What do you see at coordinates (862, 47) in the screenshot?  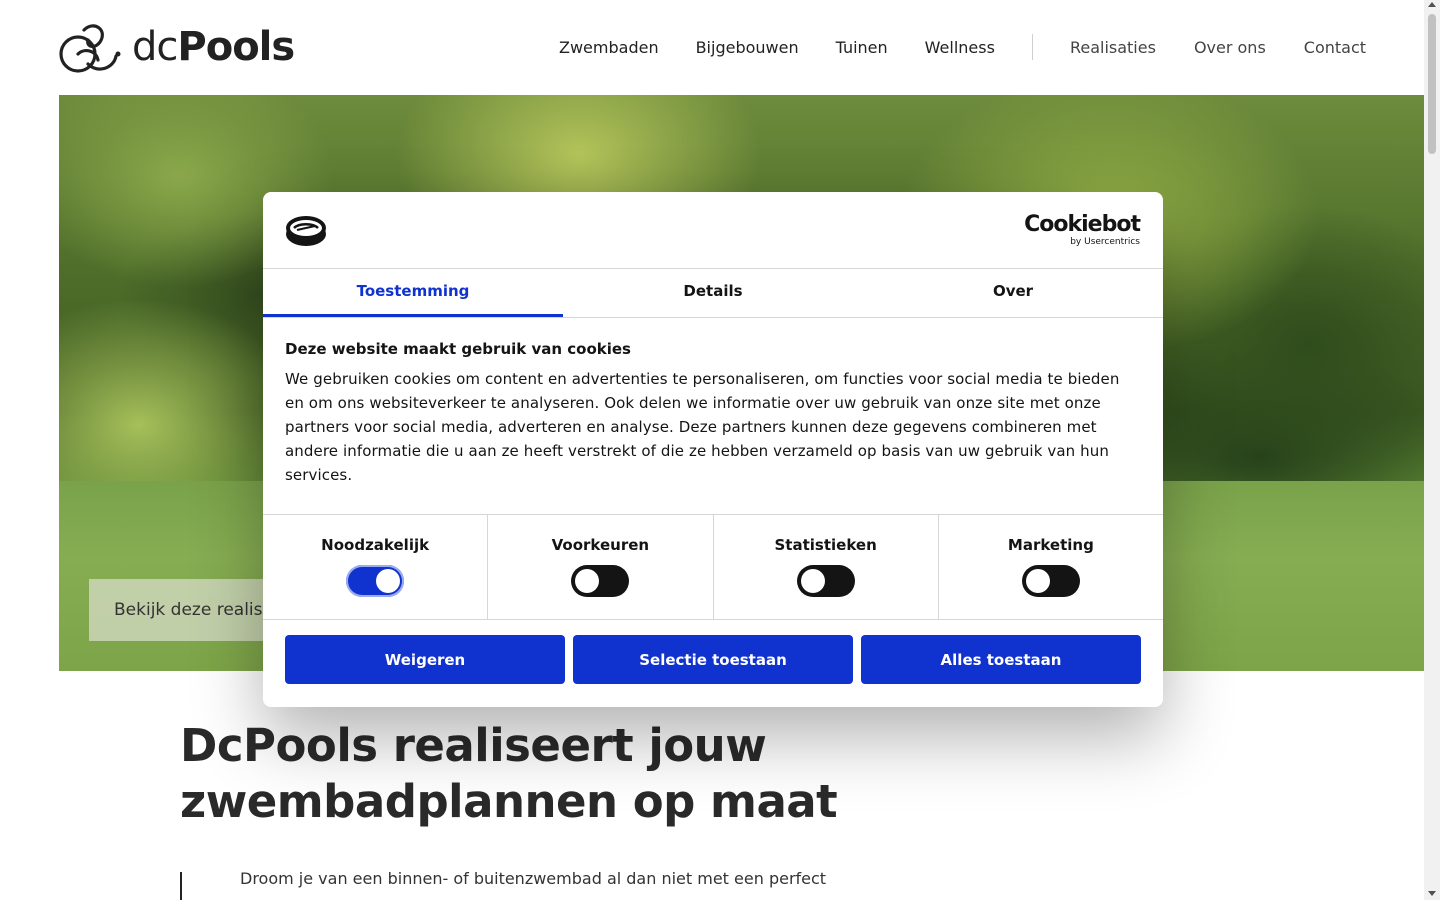 I see `nav-tuinen: Tuinen` at bounding box center [862, 47].